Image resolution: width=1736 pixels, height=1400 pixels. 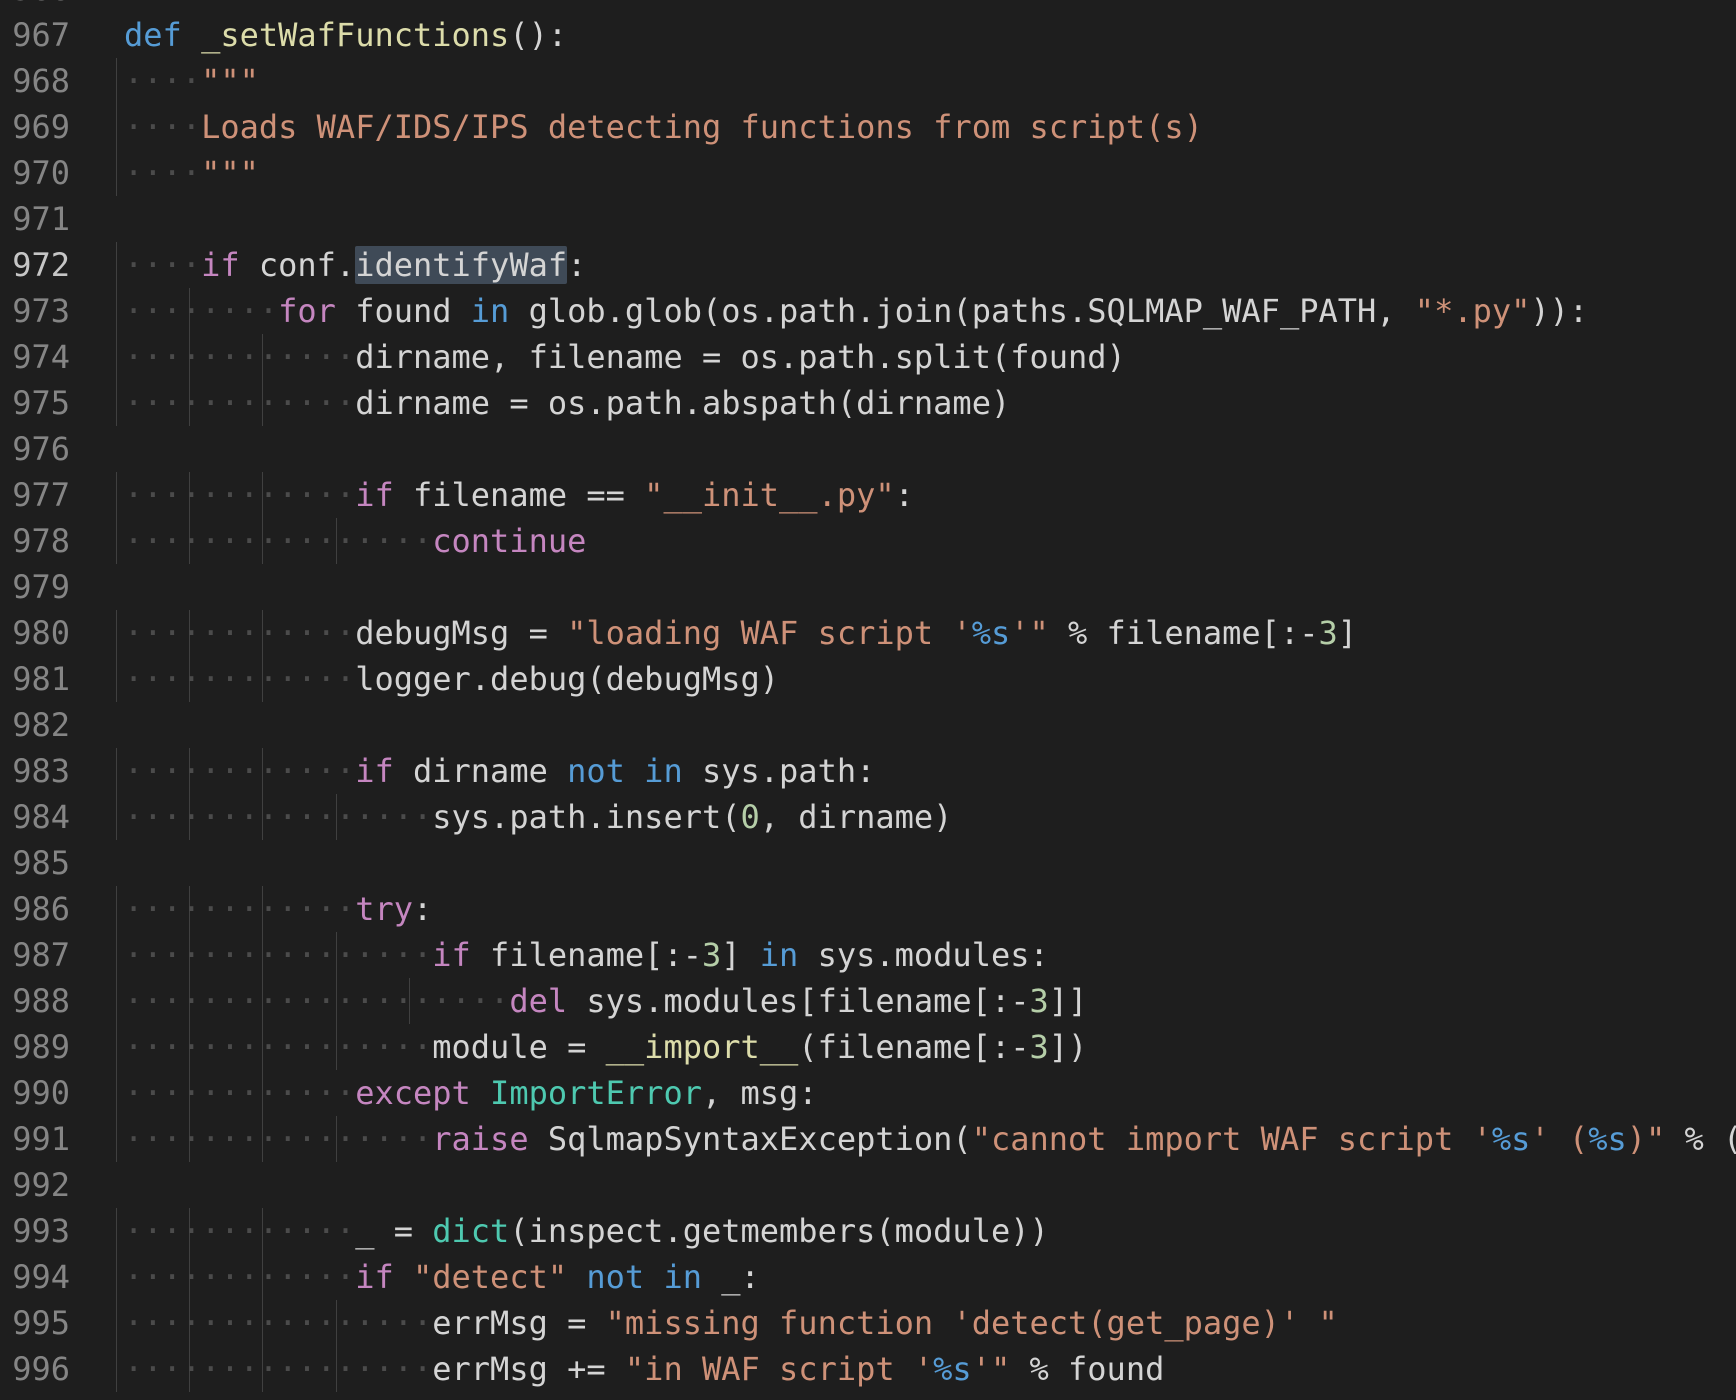 What do you see at coordinates (769, 495) in the screenshot?
I see `string-token: "__init__.py"` at bounding box center [769, 495].